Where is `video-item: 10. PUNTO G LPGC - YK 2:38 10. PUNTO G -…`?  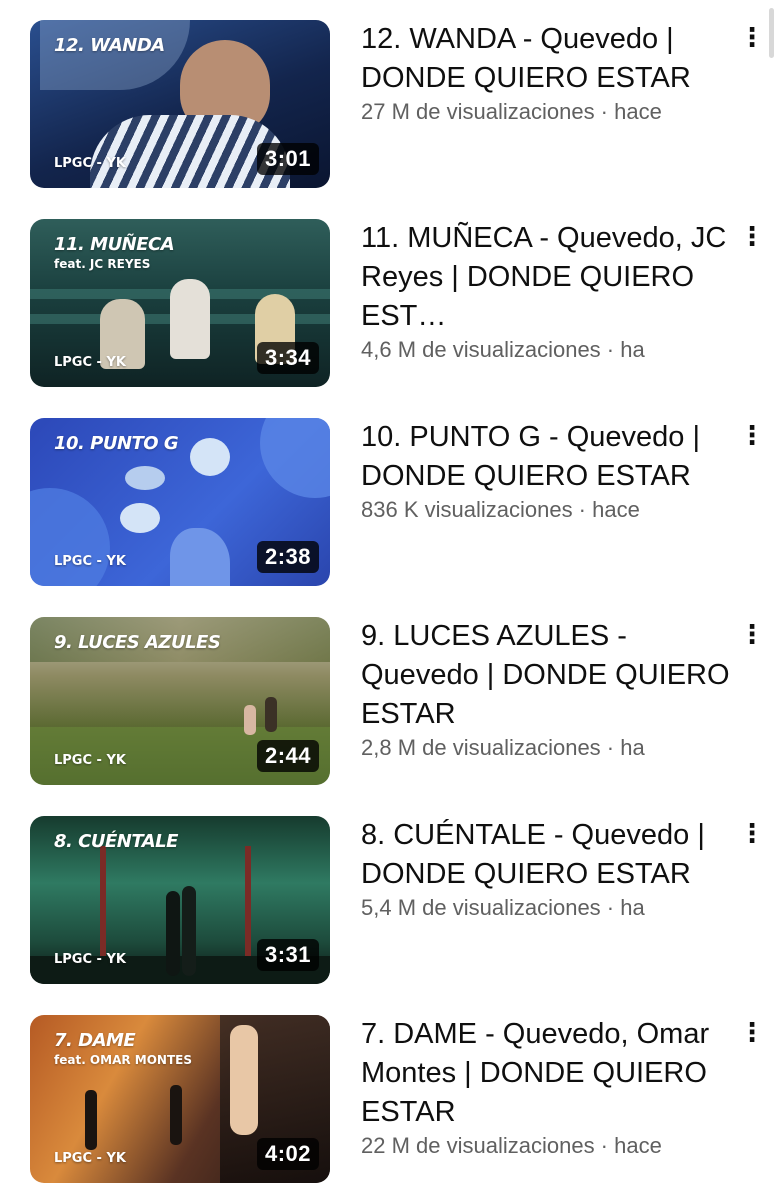 video-item: 10. PUNTO G LPGC - YK 2:38 10. PUNTO G -… is located at coordinates (397, 503).